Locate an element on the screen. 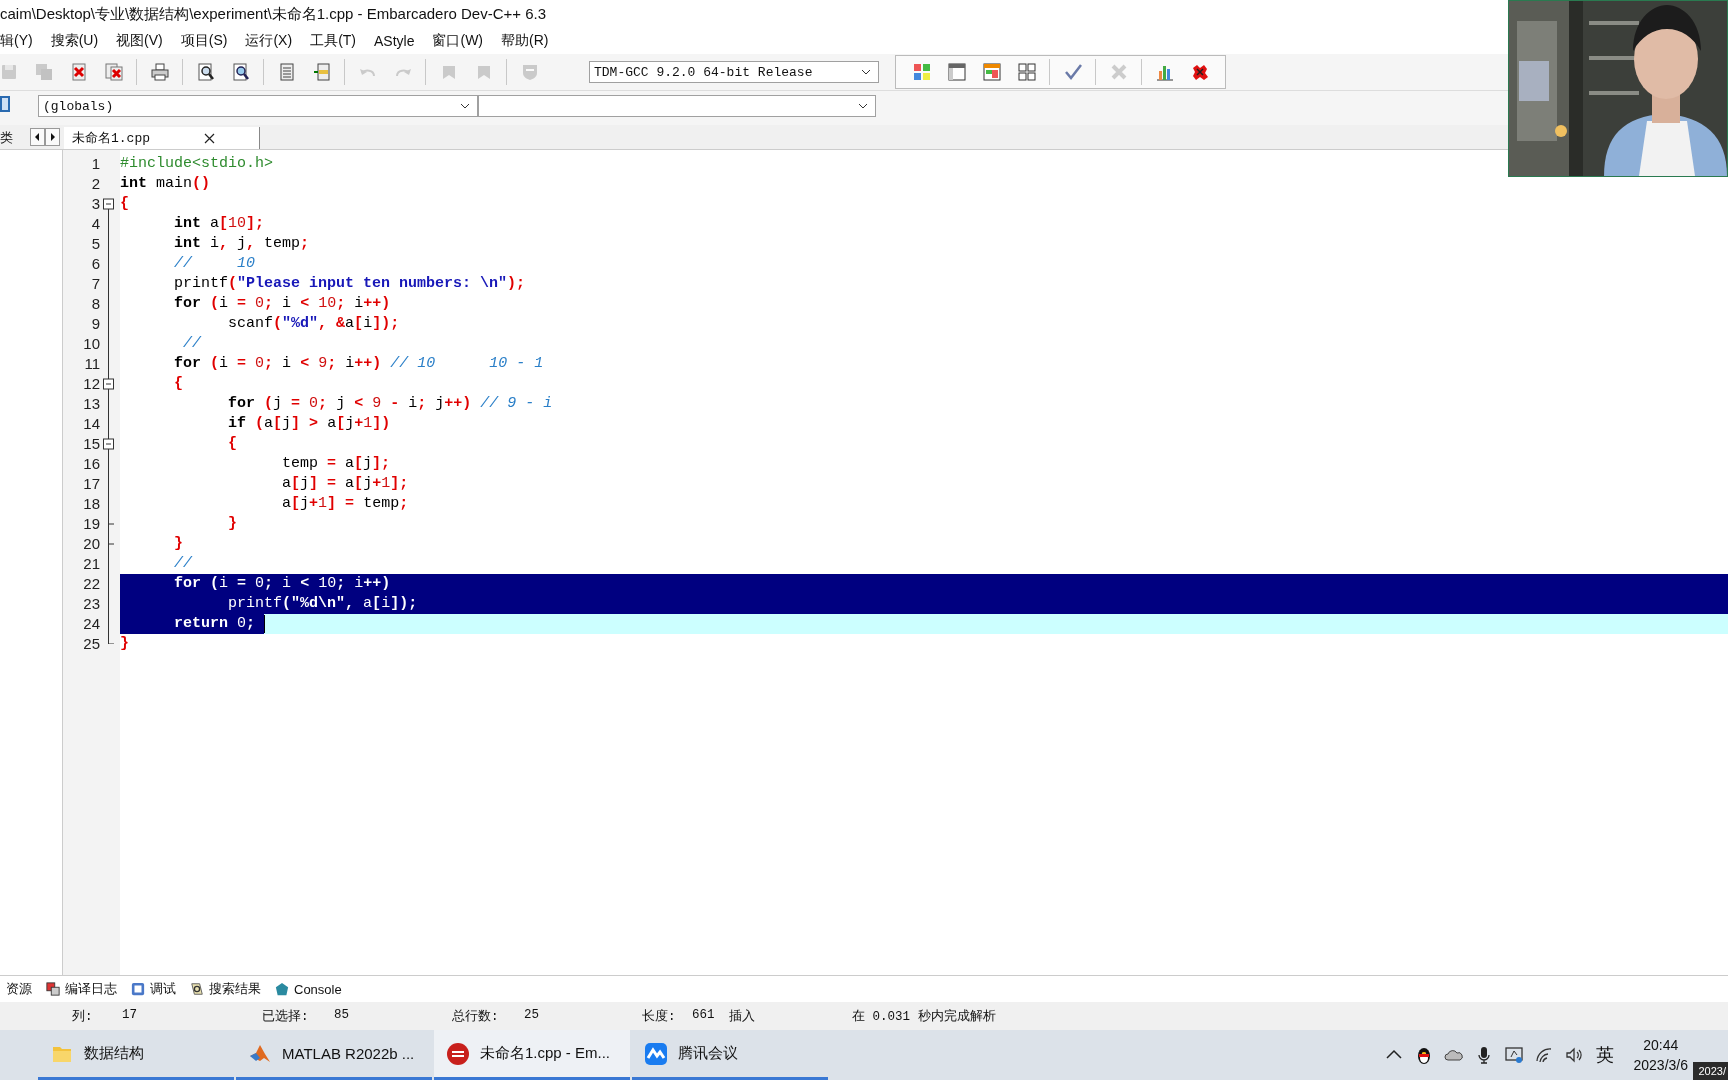  code-line: temp = a[j]; is located at coordinates (336, 464).